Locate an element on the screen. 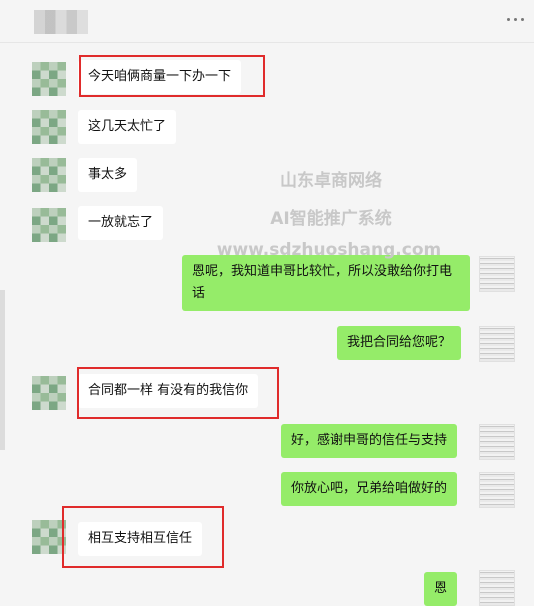 Image resolution: width=534 pixels, height=606 pixels. message-bubble-outgoing: 恩 is located at coordinates (441, 589).